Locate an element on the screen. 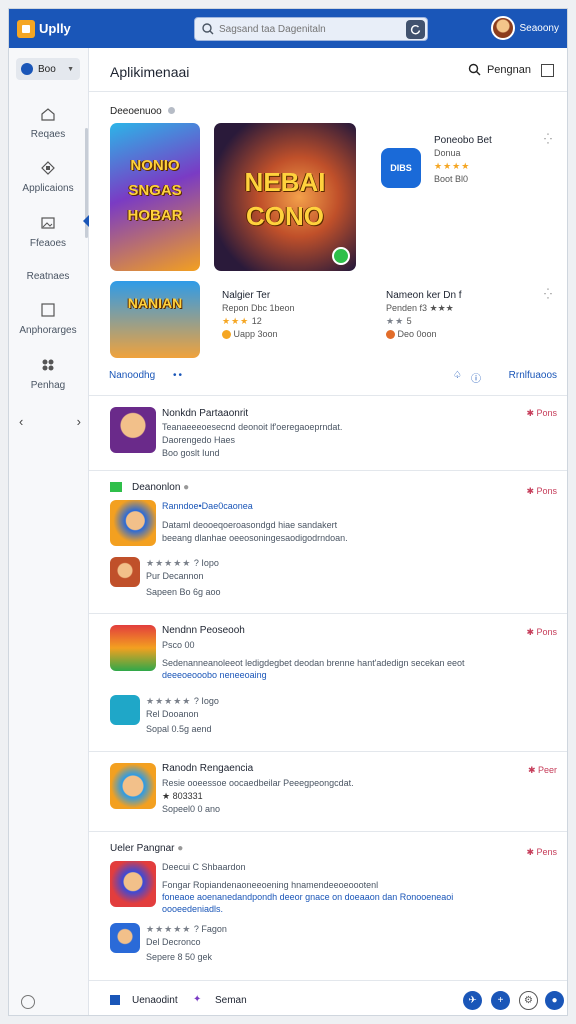 Image resolution: width=576 pixels, height=1024 pixels. share-icon: ✈ is located at coordinates (472, 1000).